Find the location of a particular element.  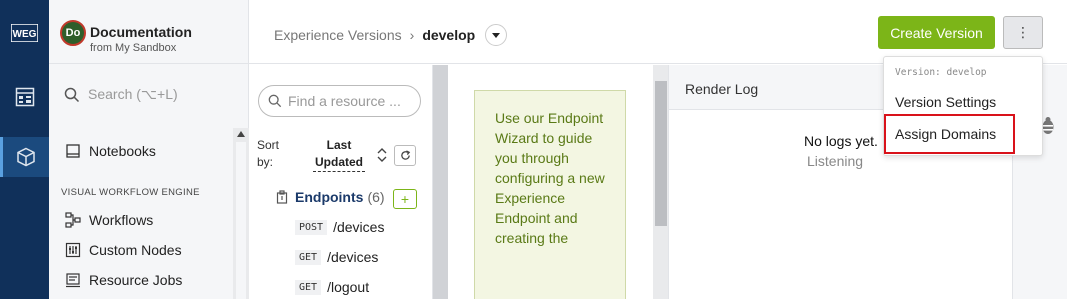

sort-select: Last Updated is located at coordinates (339, 154).